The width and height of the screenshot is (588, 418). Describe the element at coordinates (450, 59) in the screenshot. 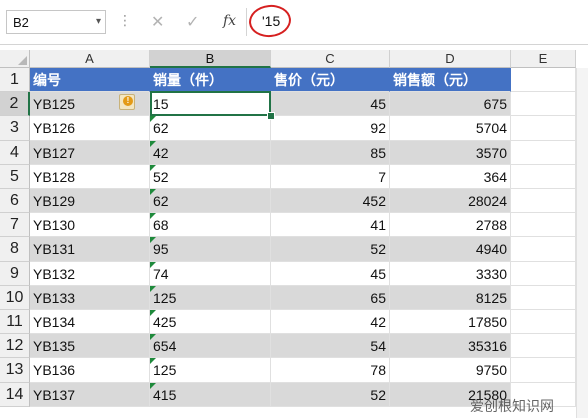

I see `column-header-d: D` at that location.